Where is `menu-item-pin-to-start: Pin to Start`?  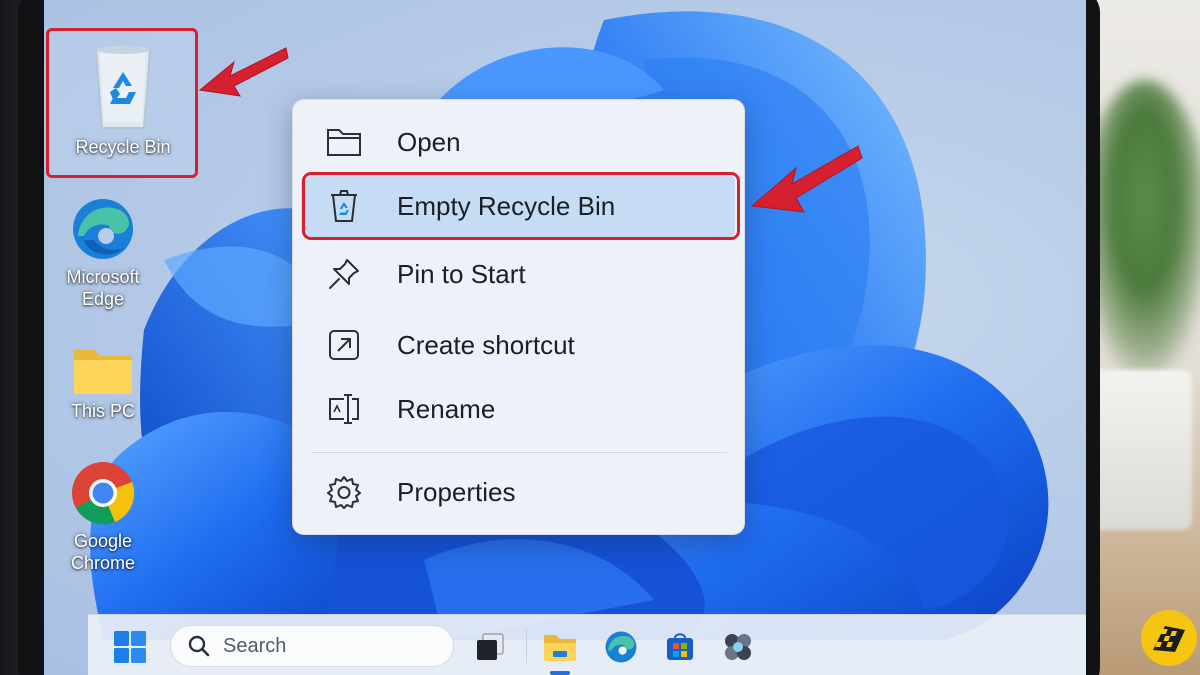
menu-item-pin-to-start: Pin to Start is located at coordinates (519, 274).